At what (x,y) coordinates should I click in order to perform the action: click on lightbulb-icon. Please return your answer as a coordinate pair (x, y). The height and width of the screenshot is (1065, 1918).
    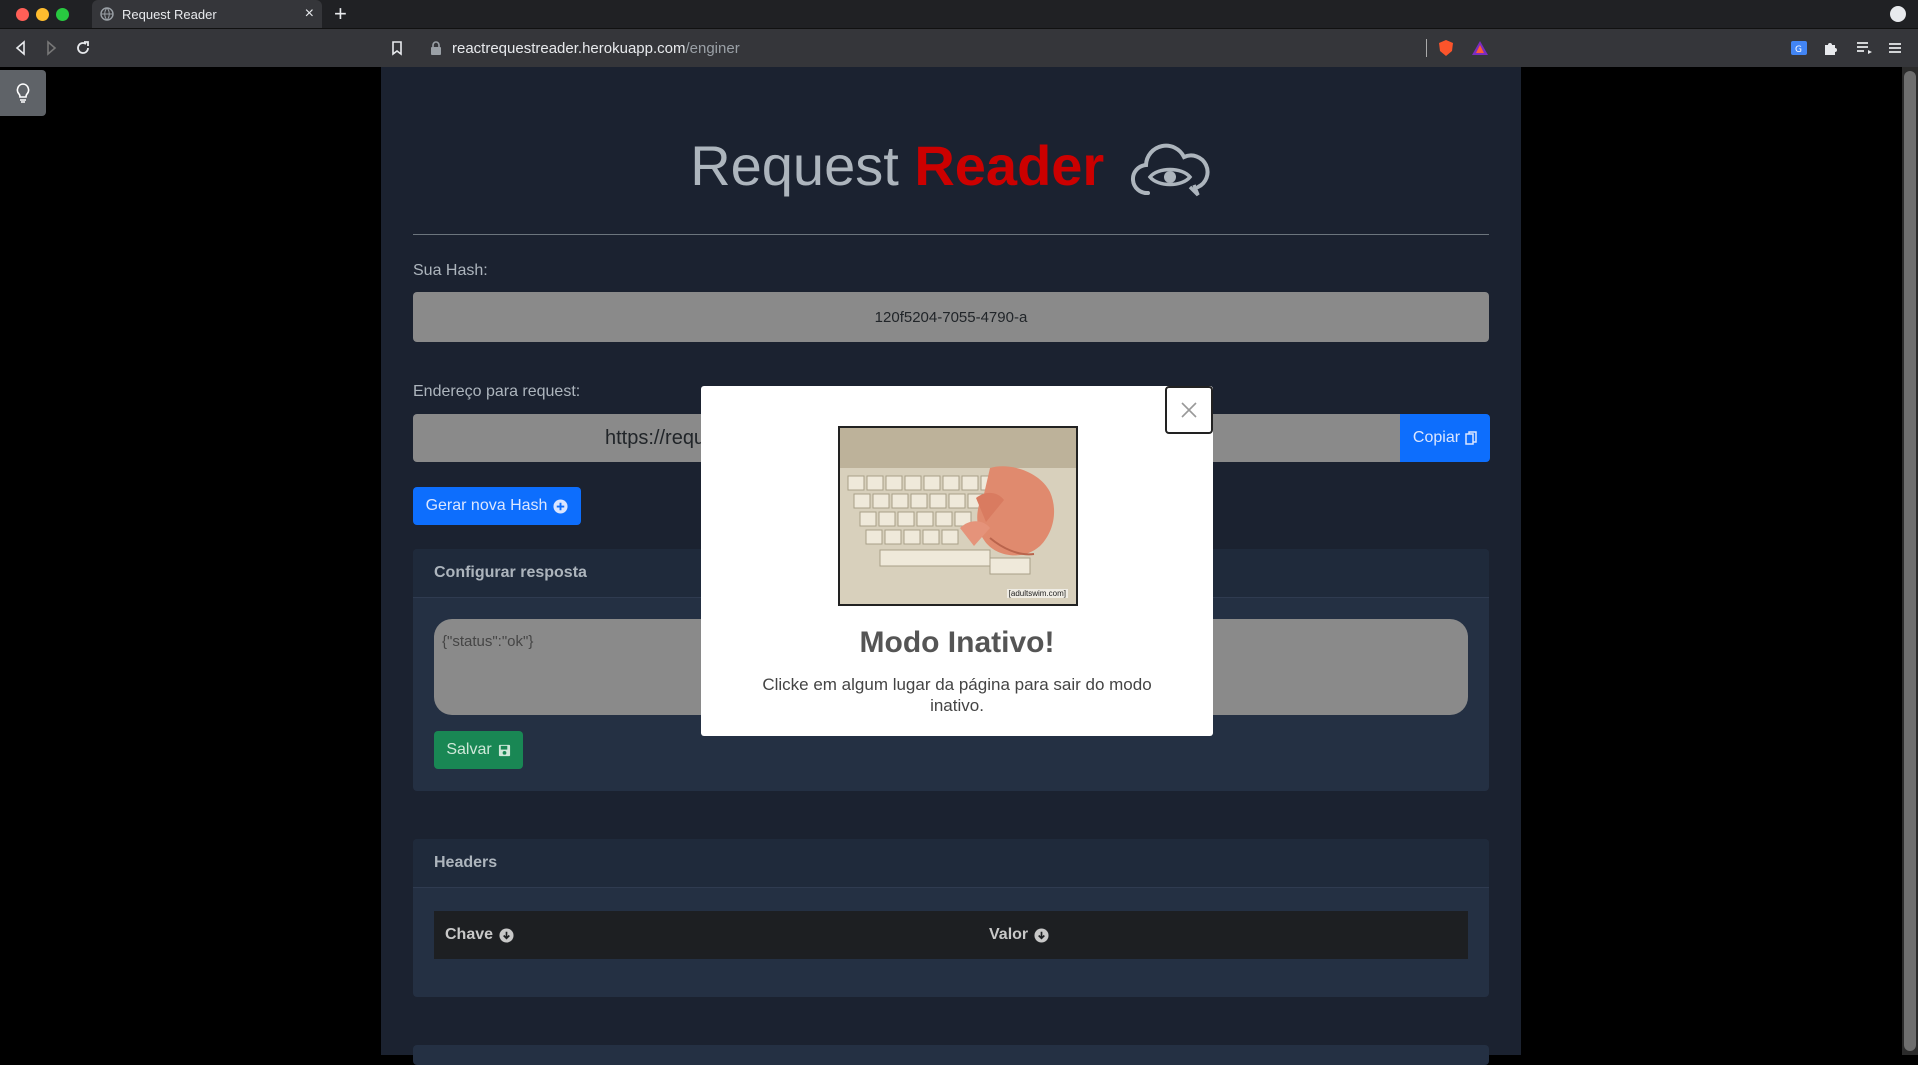
    Looking at the image, I should click on (23, 93).